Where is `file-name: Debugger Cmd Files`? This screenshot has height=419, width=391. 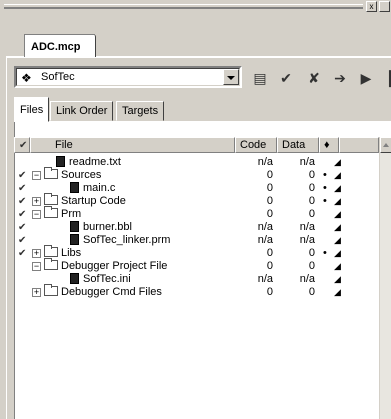 file-name: Debugger Cmd Files is located at coordinates (111, 292).